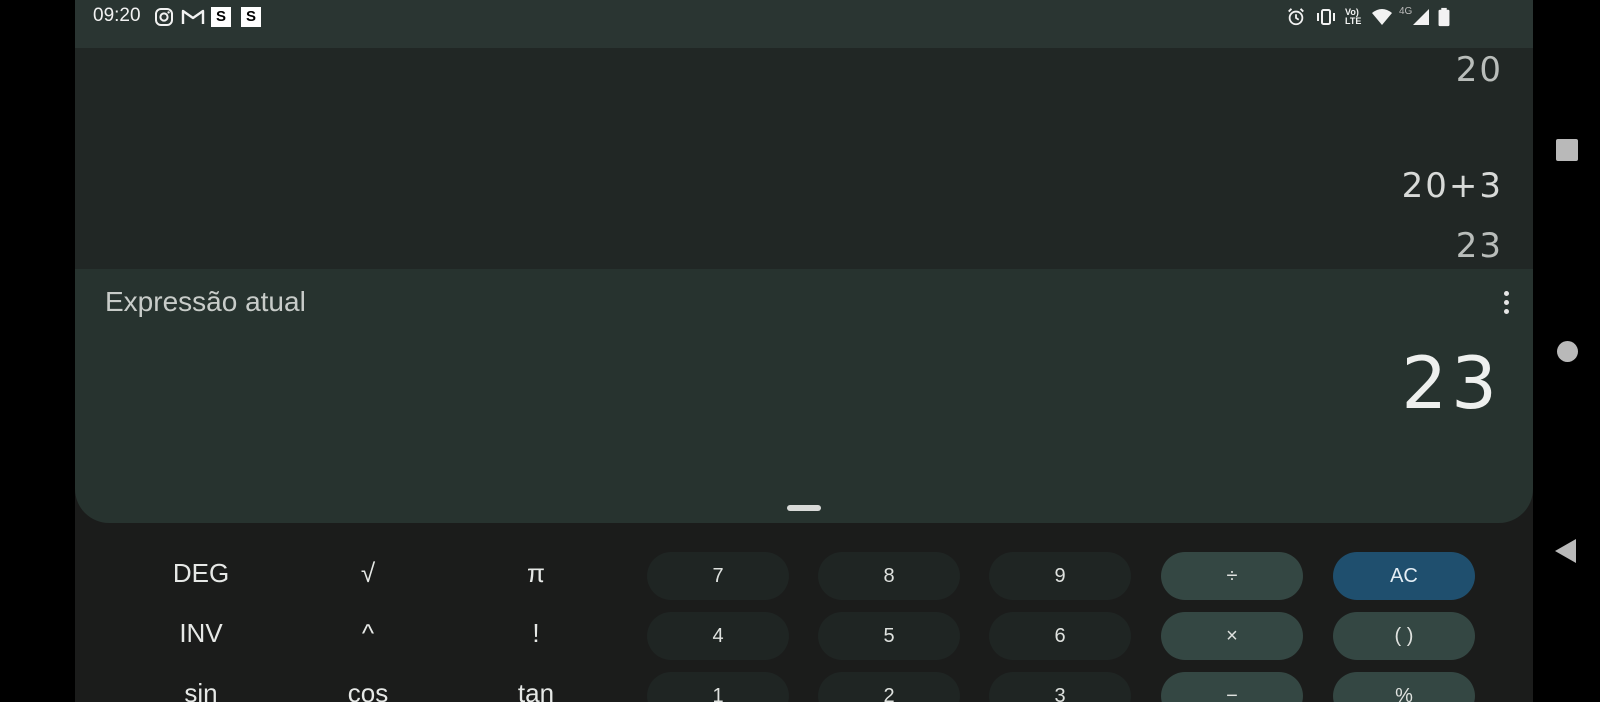 Image resolution: width=1600 pixels, height=702 pixels. I want to click on all-clear-button: AC, so click(1404, 576).